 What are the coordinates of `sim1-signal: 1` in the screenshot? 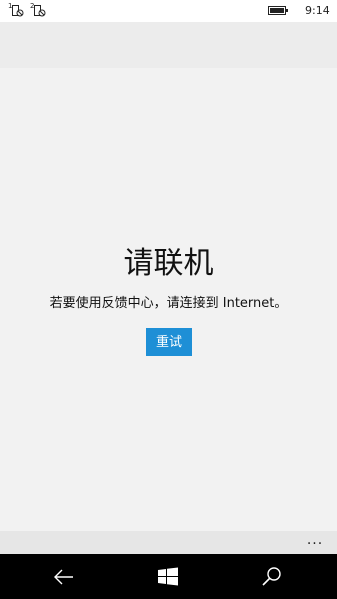 It's located at (17, 10).